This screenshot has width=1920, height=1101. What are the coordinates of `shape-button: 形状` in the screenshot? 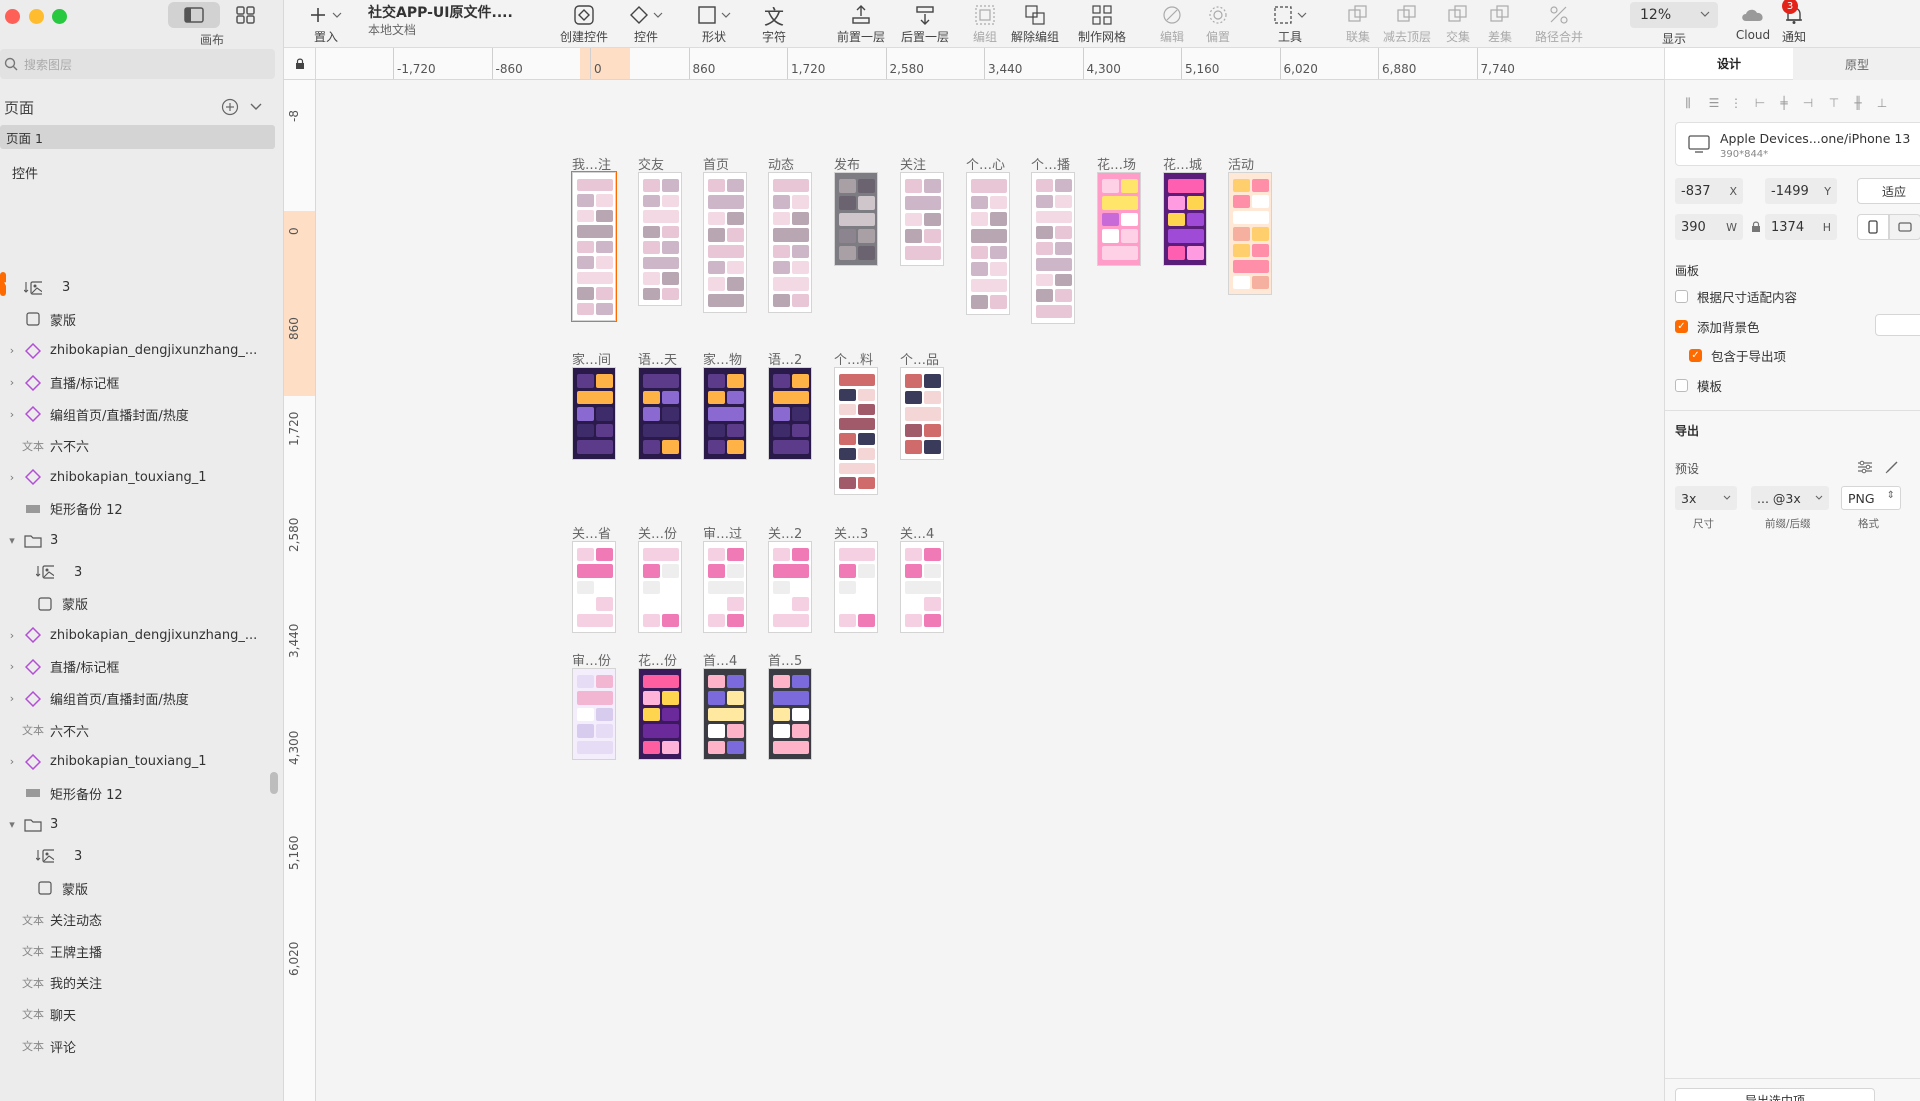 It's located at (714, 24).